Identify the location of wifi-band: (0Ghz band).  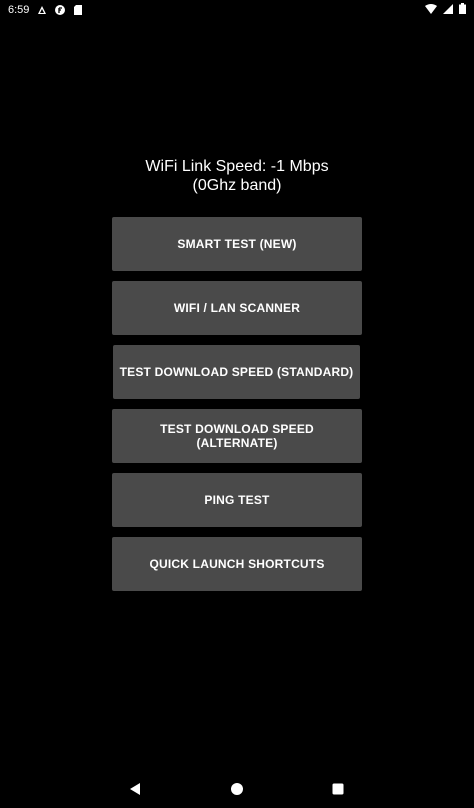
(237, 185).